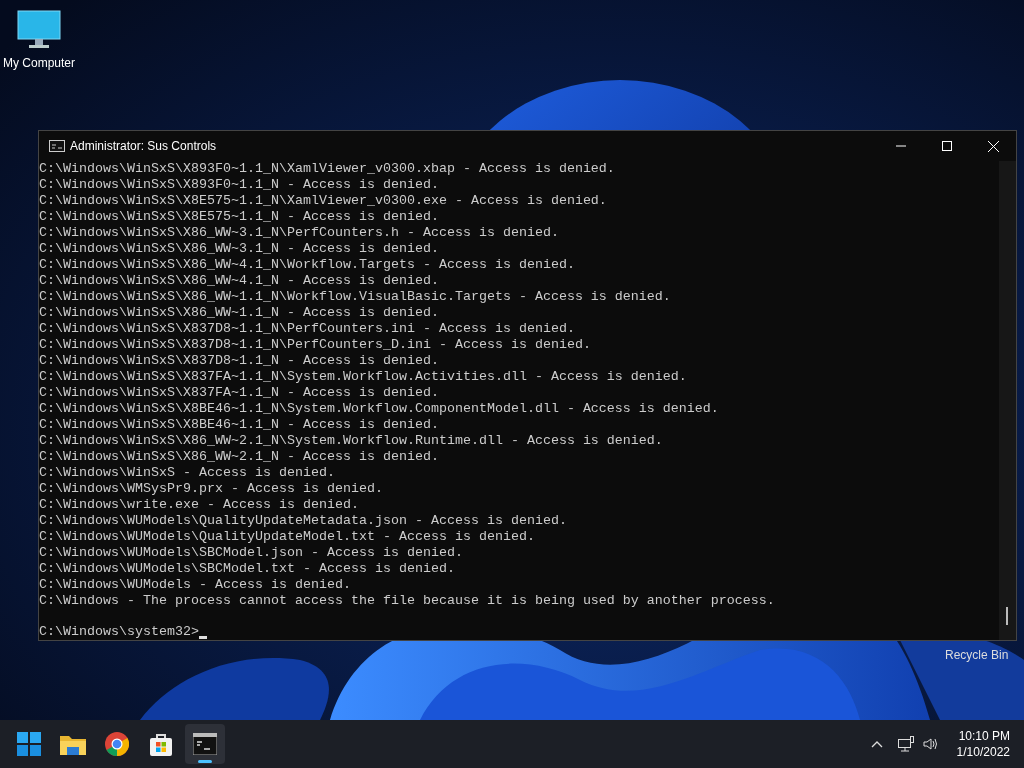  Describe the element at coordinates (983, 752) in the screenshot. I see `clock-date: 1/10/2022` at that location.